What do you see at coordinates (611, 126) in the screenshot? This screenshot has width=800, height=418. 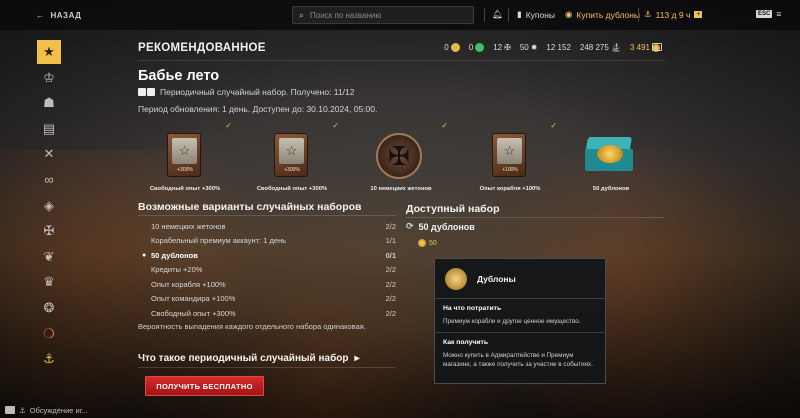 I see `check-icon` at bounding box center [611, 126].